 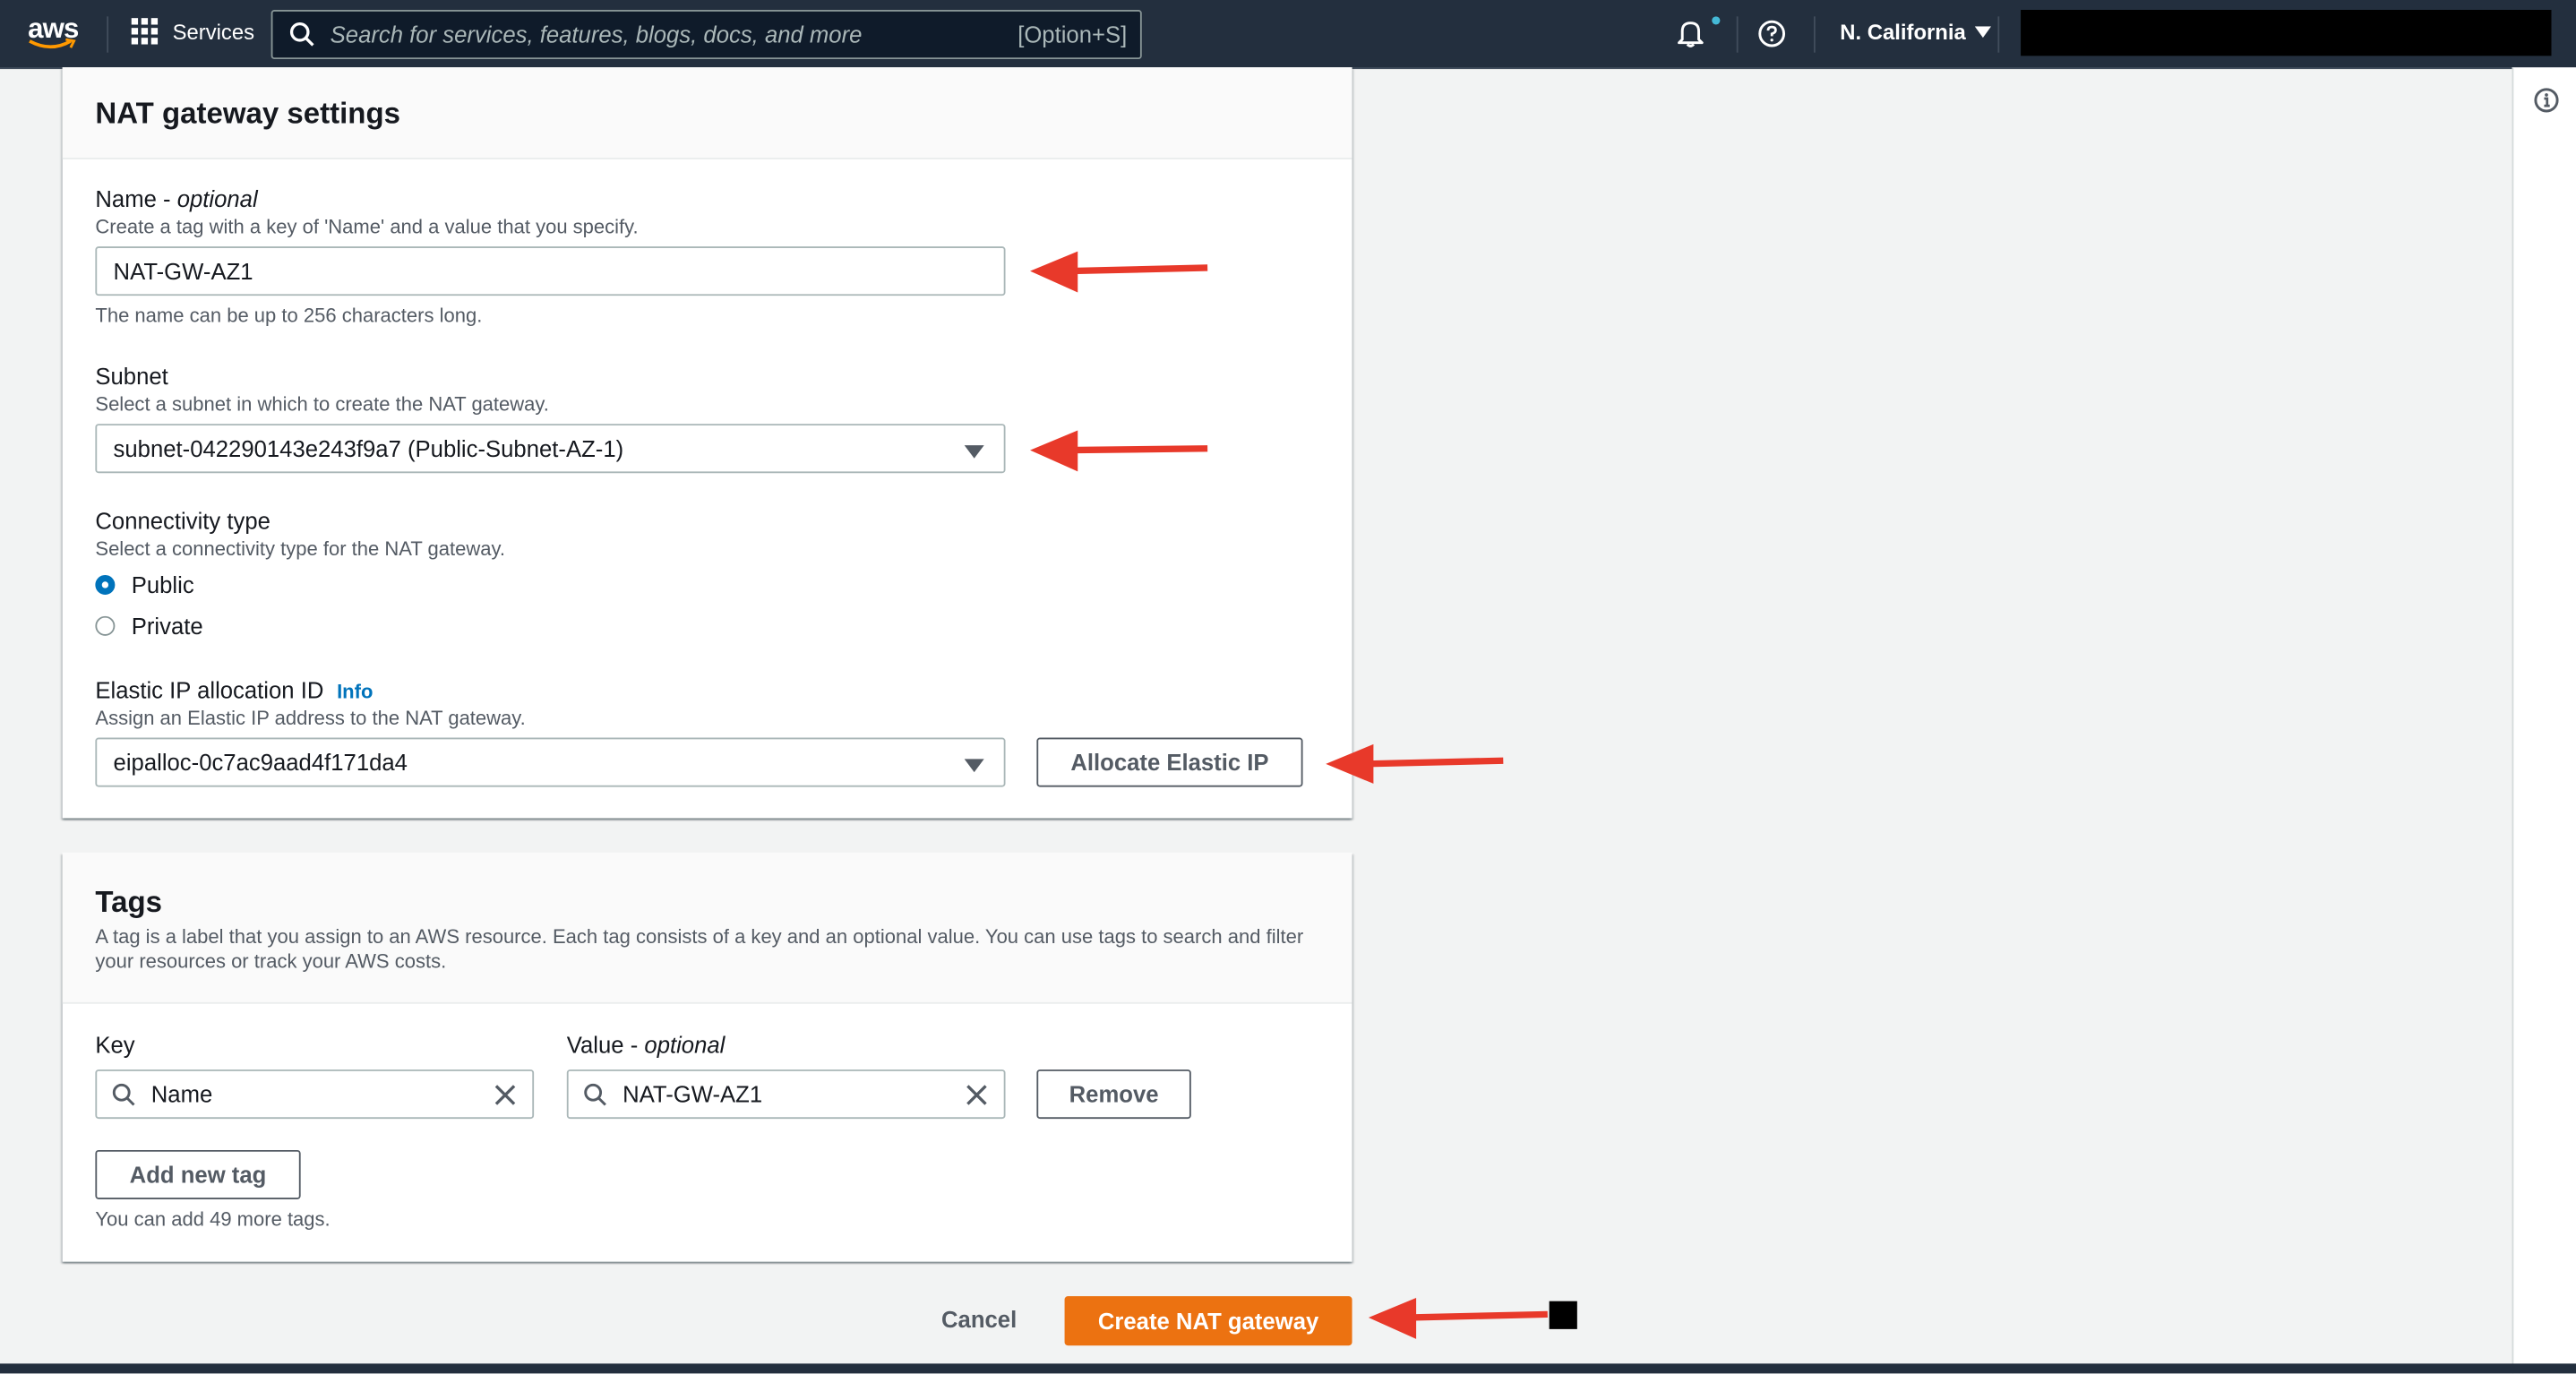 What do you see at coordinates (1903, 32) in the screenshot?
I see `region-label: N. California` at bounding box center [1903, 32].